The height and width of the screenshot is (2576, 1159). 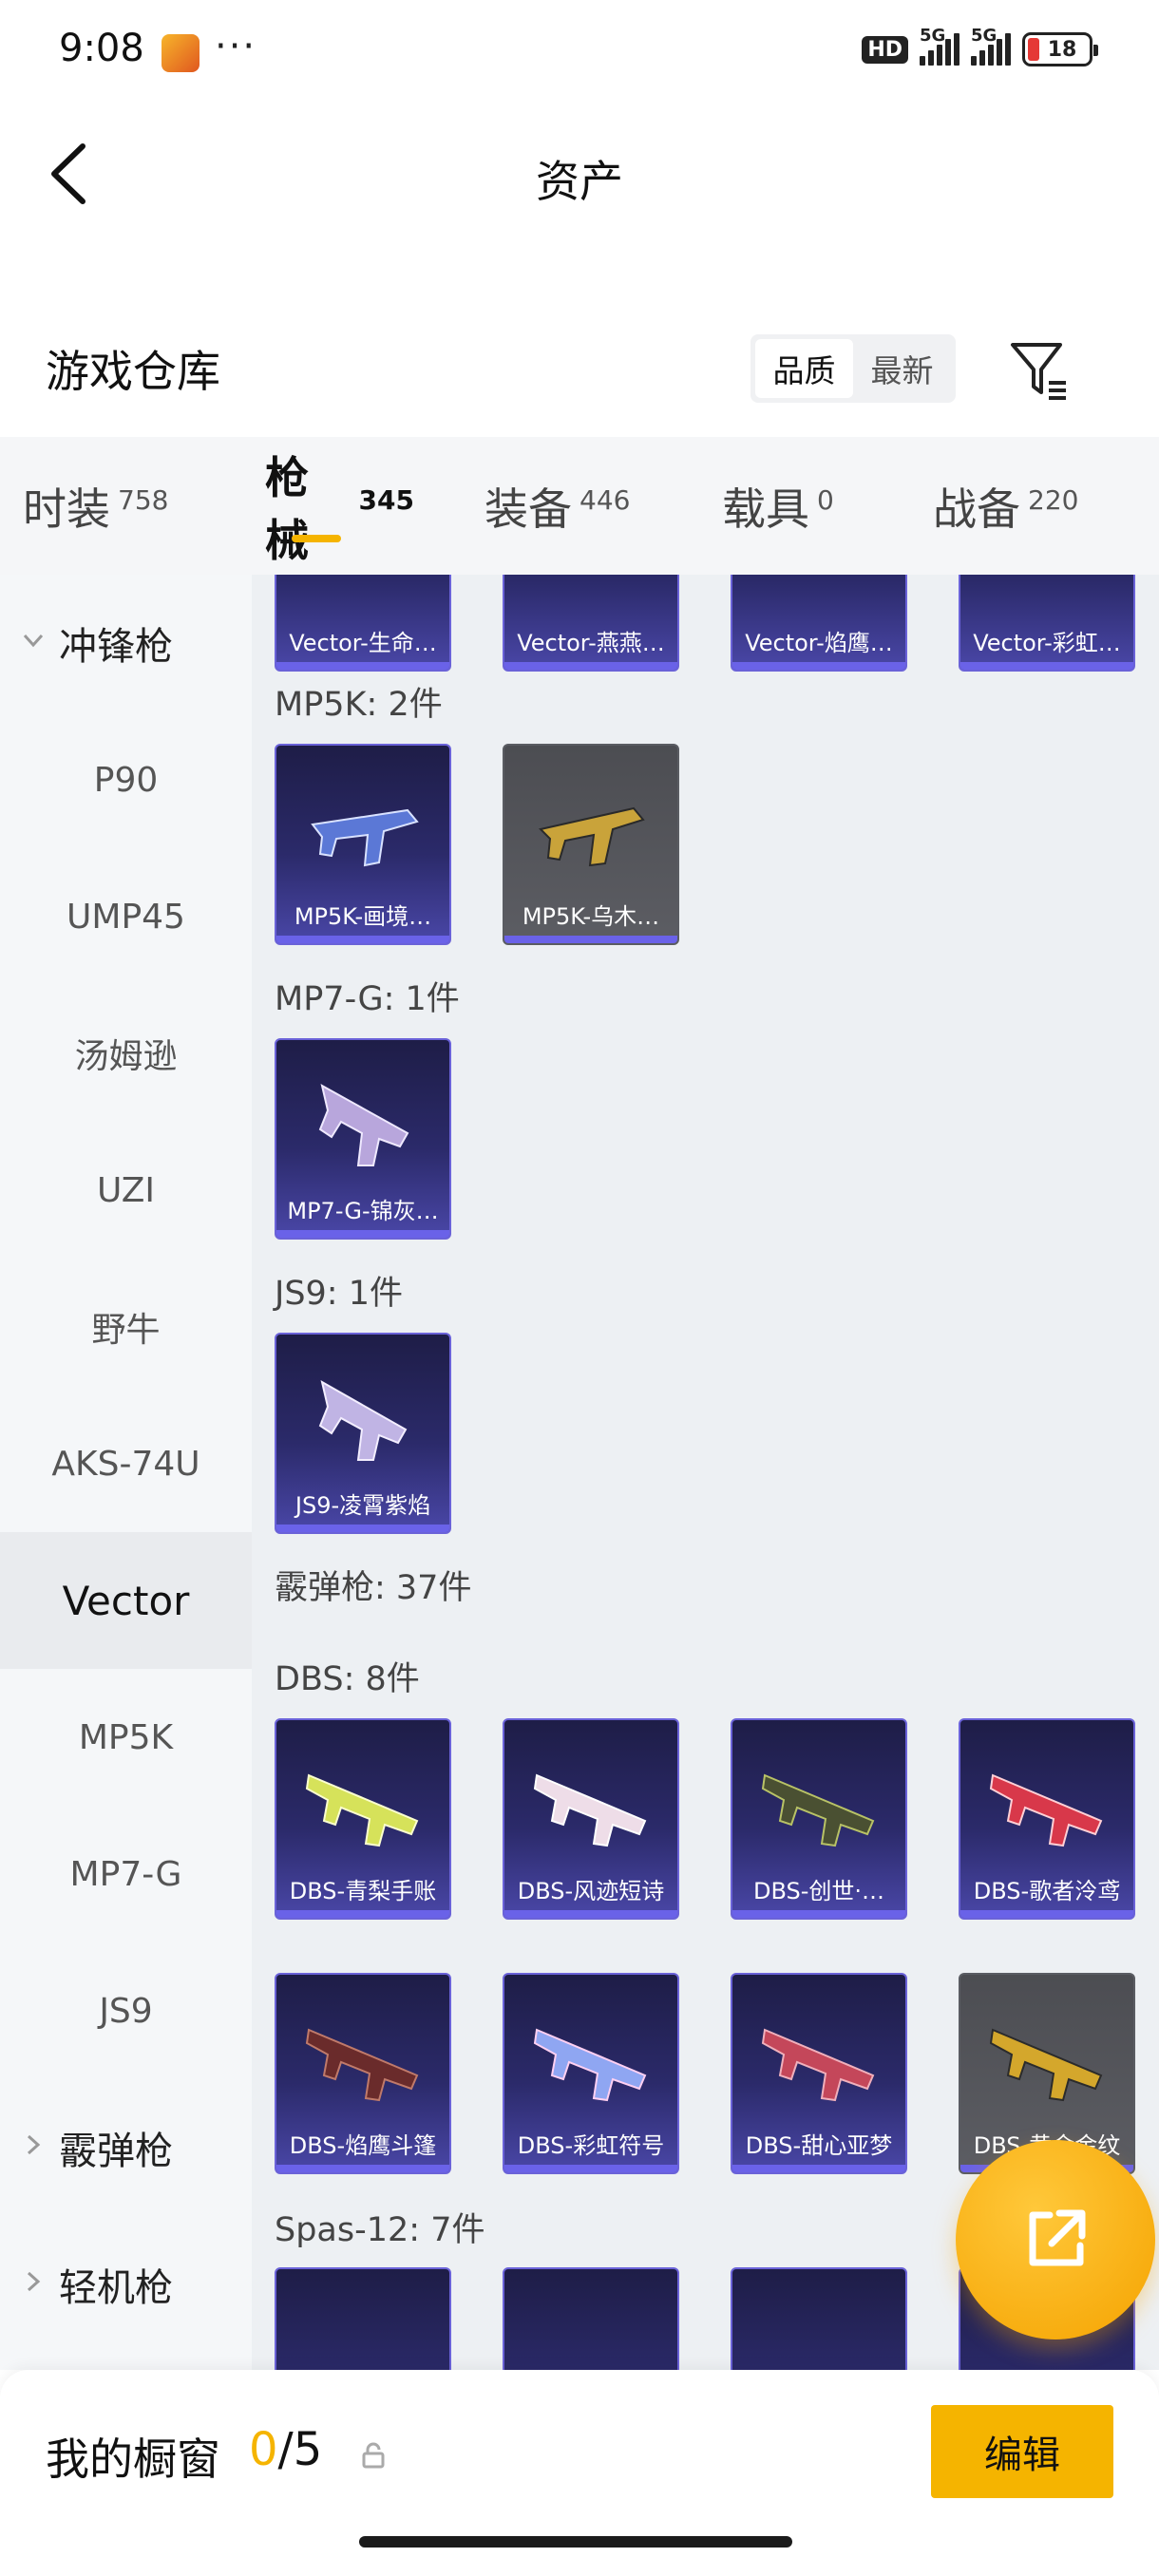 What do you see at coordinates (902, 368) in the screenshot?
I see `sort-newest-button: 最新` at bounding box center [902, 368].